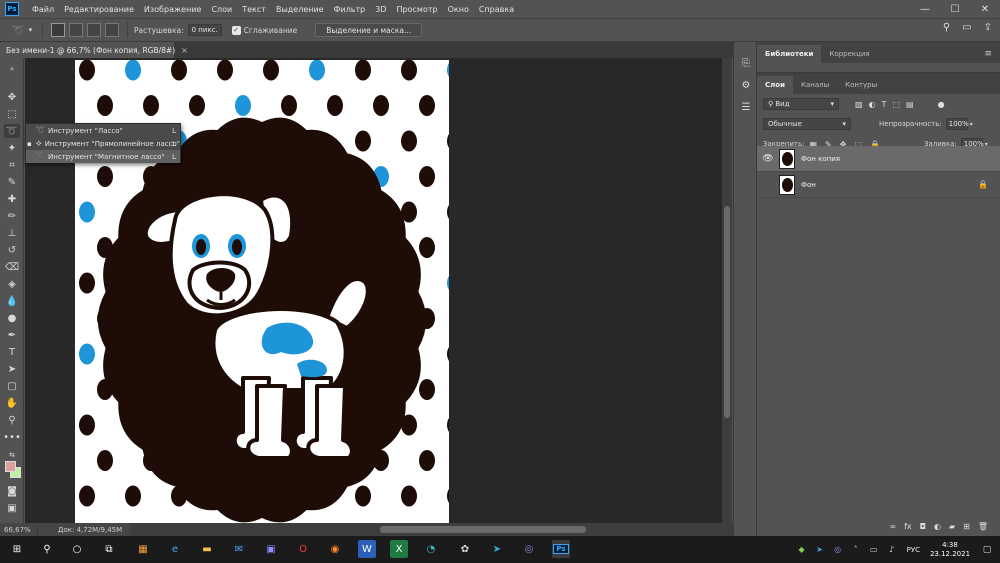 This screenshot has width=1000, height=563. What do you see at coordinates (12, 216) in the screenshot?
I see `brush-tool-icon: ✏` at bounding box center [12, 216].